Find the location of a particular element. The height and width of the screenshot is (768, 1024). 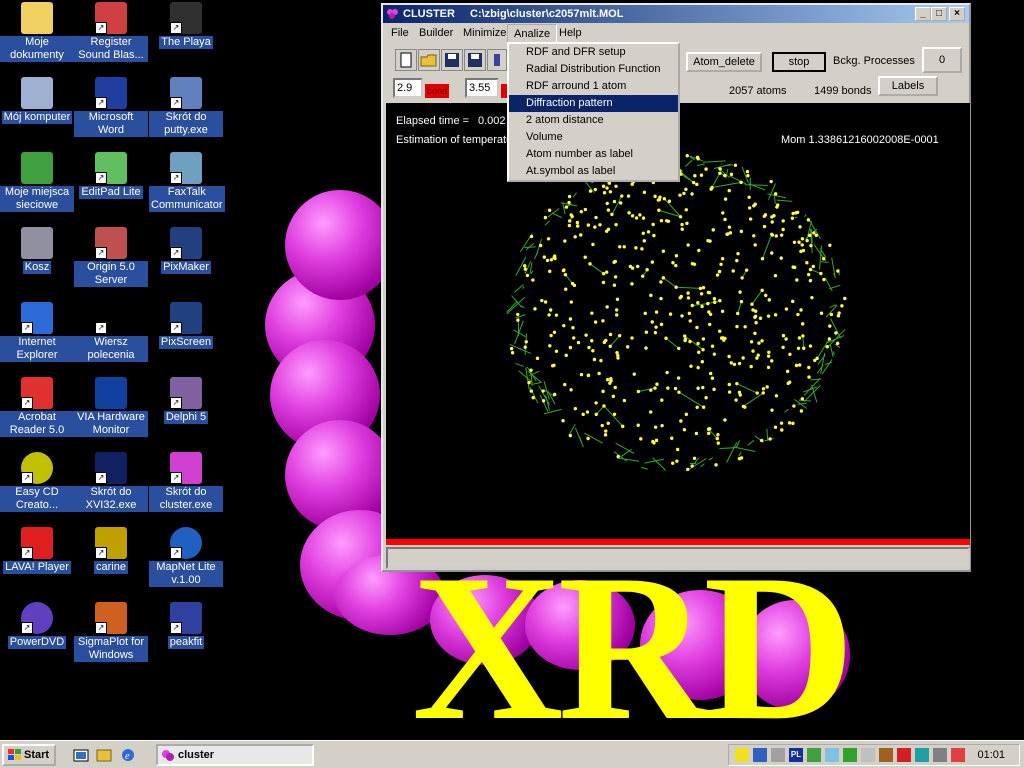

desktop-icon: ↗ carine is located at coordinates (111, 550).